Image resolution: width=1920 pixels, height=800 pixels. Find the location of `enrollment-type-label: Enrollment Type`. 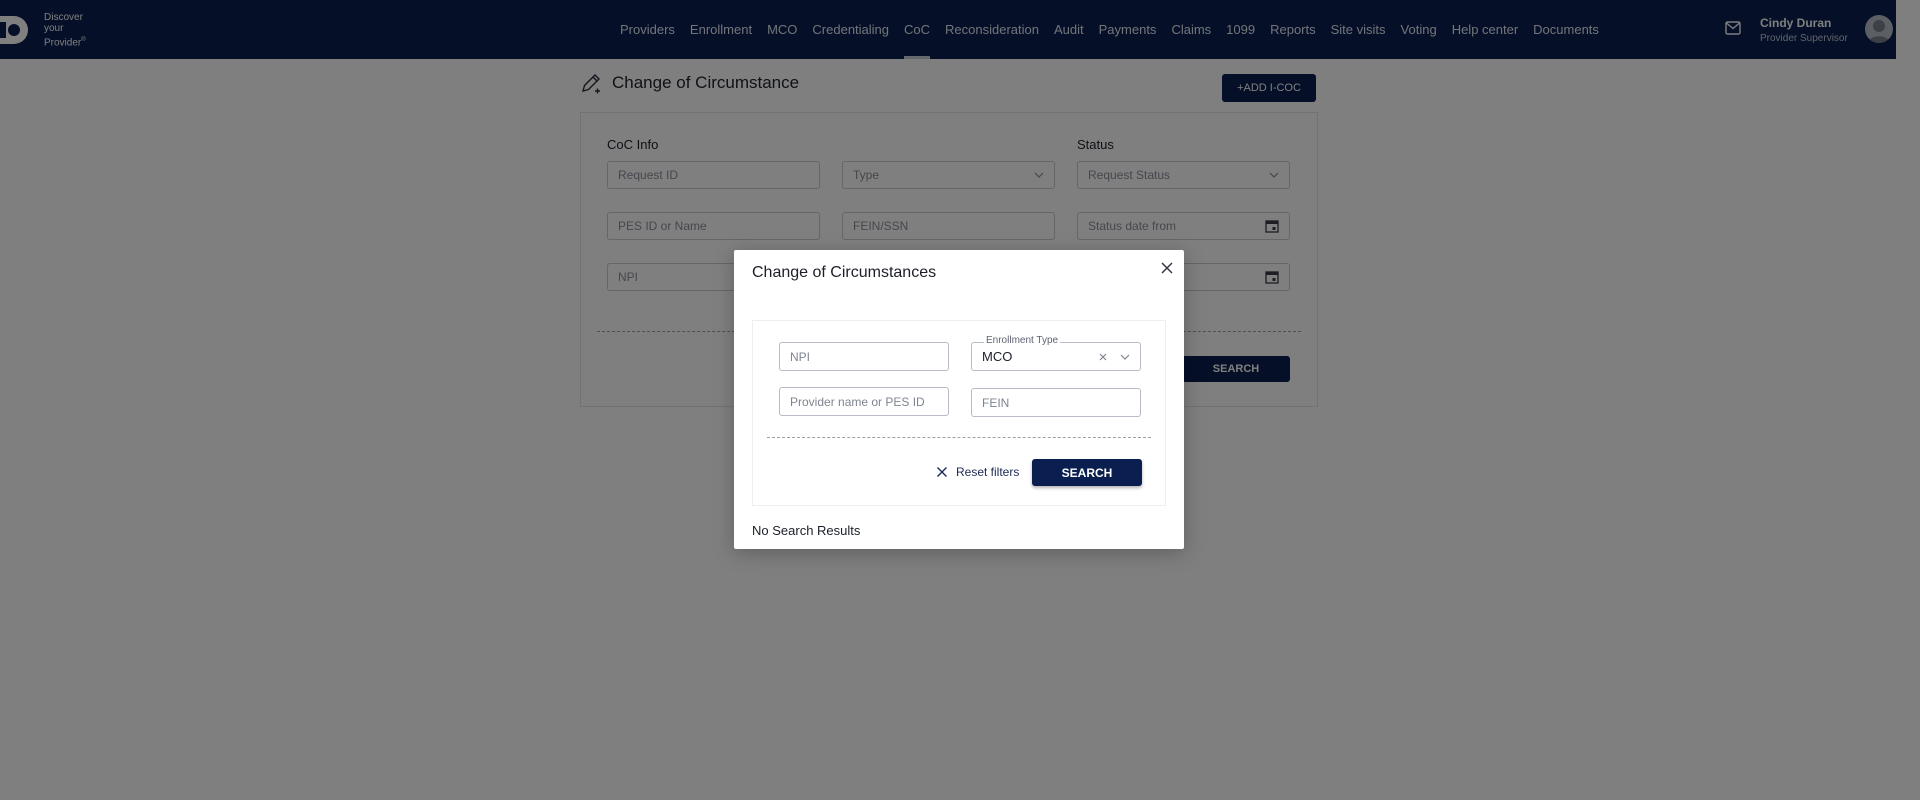

enrollment-type-label: Enrollment Type is located at coordinates (1022, 340).